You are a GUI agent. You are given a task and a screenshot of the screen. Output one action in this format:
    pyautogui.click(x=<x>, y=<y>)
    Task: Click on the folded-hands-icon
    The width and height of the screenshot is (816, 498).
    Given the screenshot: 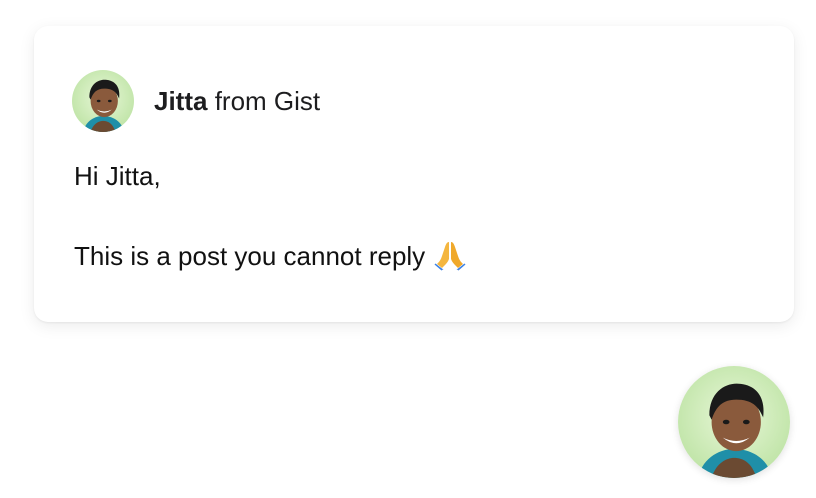 What is the action you would take?
    pyautogui.click(x=450, y=255)
    